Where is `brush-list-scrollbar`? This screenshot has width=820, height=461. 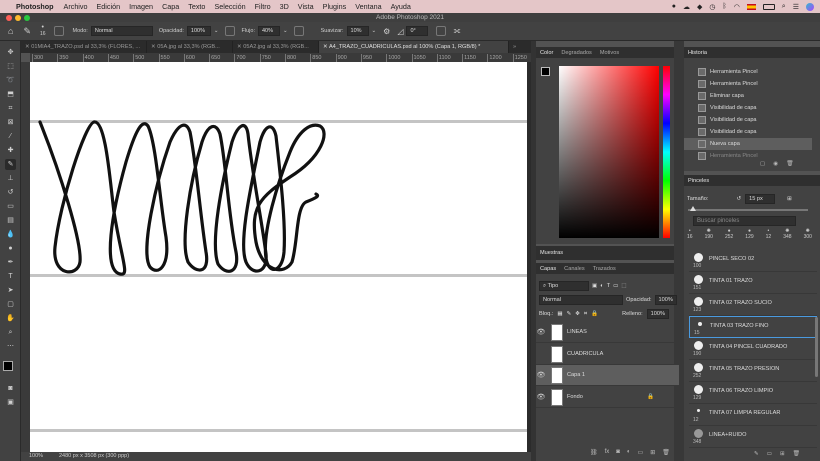
brush-list-scrollbar is located at coordinates (816, 347).